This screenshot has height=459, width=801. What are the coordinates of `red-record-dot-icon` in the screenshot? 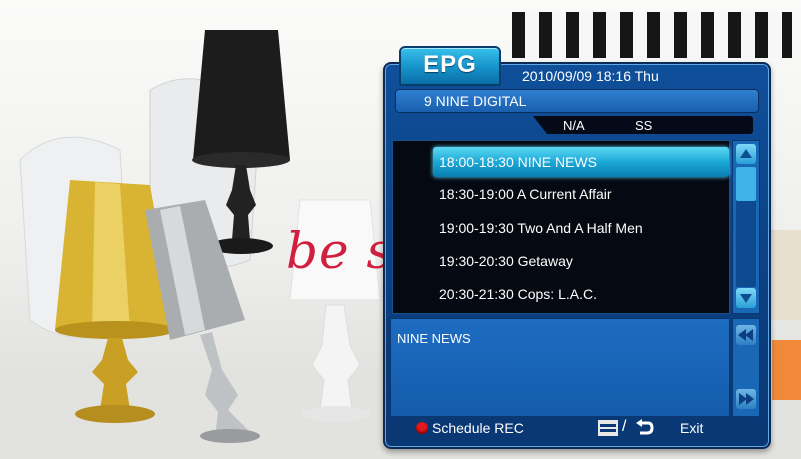 It's located at (422, 428).